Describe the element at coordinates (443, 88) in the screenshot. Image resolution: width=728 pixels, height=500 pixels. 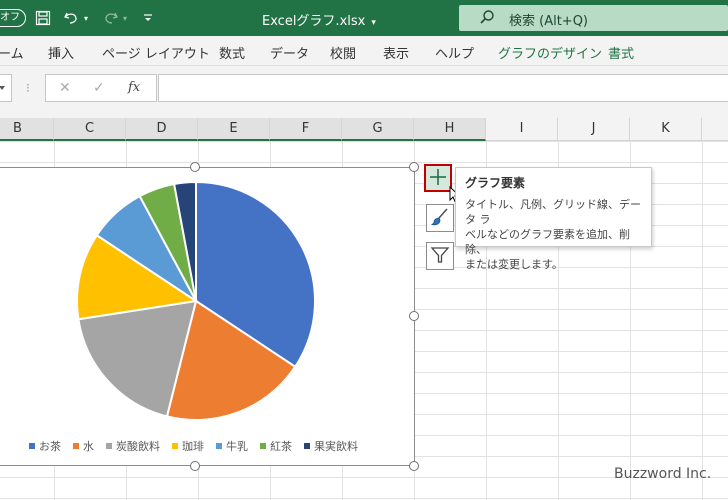
I see `formula-input` at that location.